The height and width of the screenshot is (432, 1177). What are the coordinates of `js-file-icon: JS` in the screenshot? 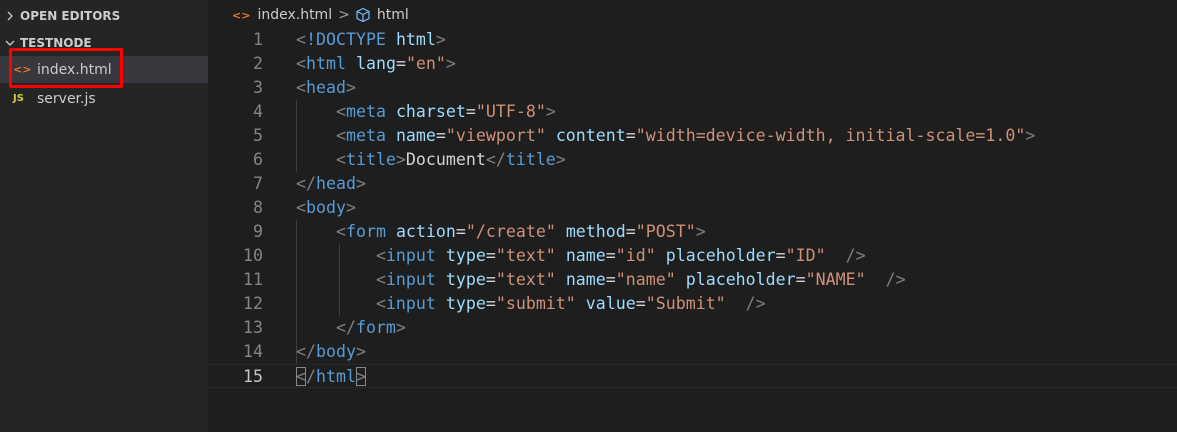 It's located at (18, 98).